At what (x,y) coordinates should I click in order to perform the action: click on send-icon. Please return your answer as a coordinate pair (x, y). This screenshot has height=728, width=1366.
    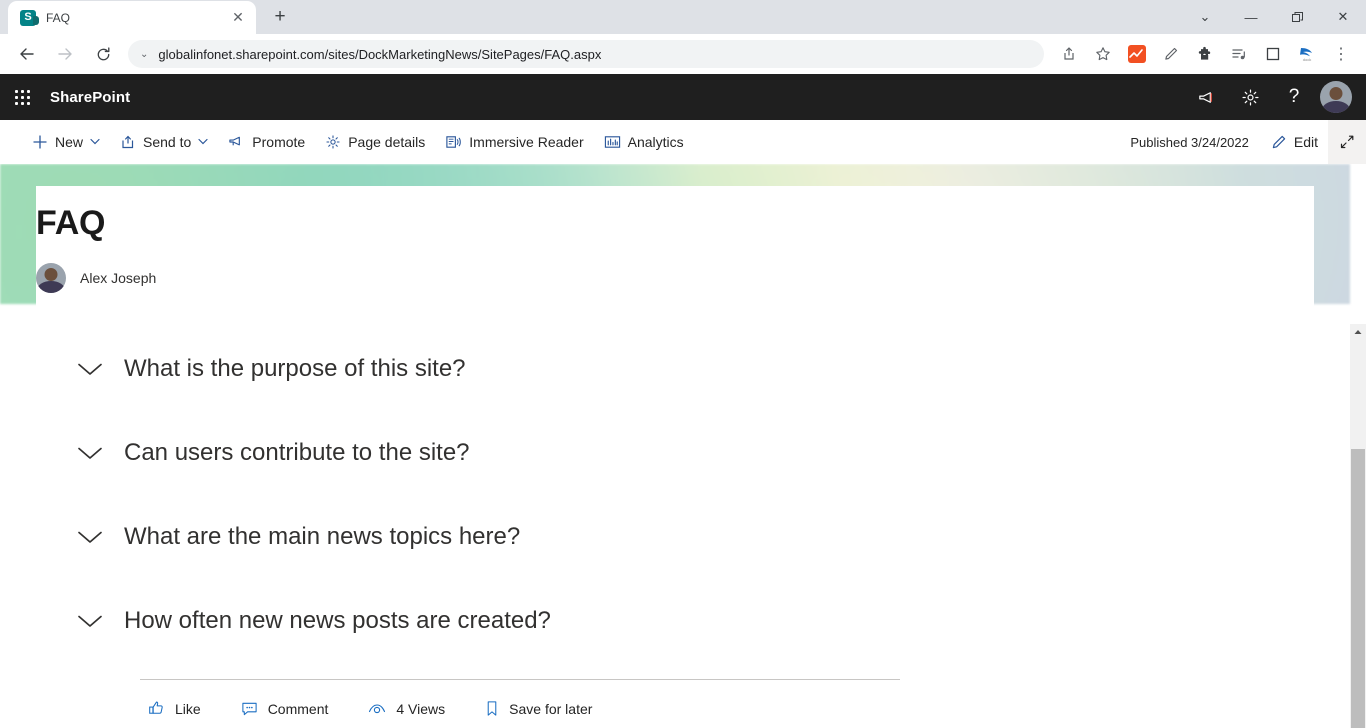
    Looking at the image, I should click on (128, 142).